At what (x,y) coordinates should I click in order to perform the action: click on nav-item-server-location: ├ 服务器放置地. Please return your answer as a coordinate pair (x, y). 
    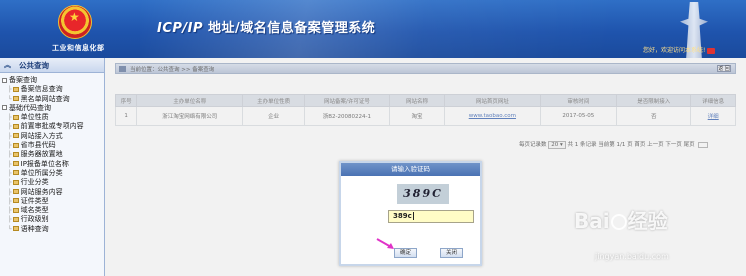
    Looking at the image, I should click on (53, 154).